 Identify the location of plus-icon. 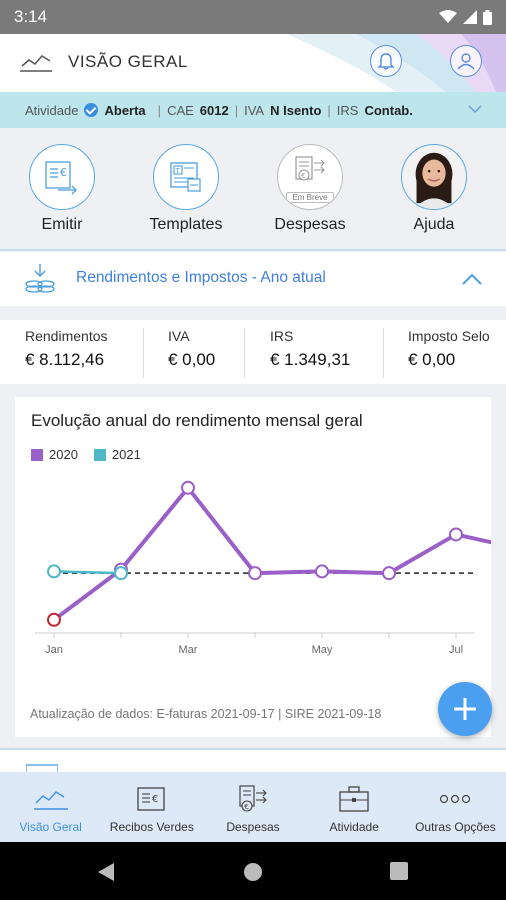
(465, 709).